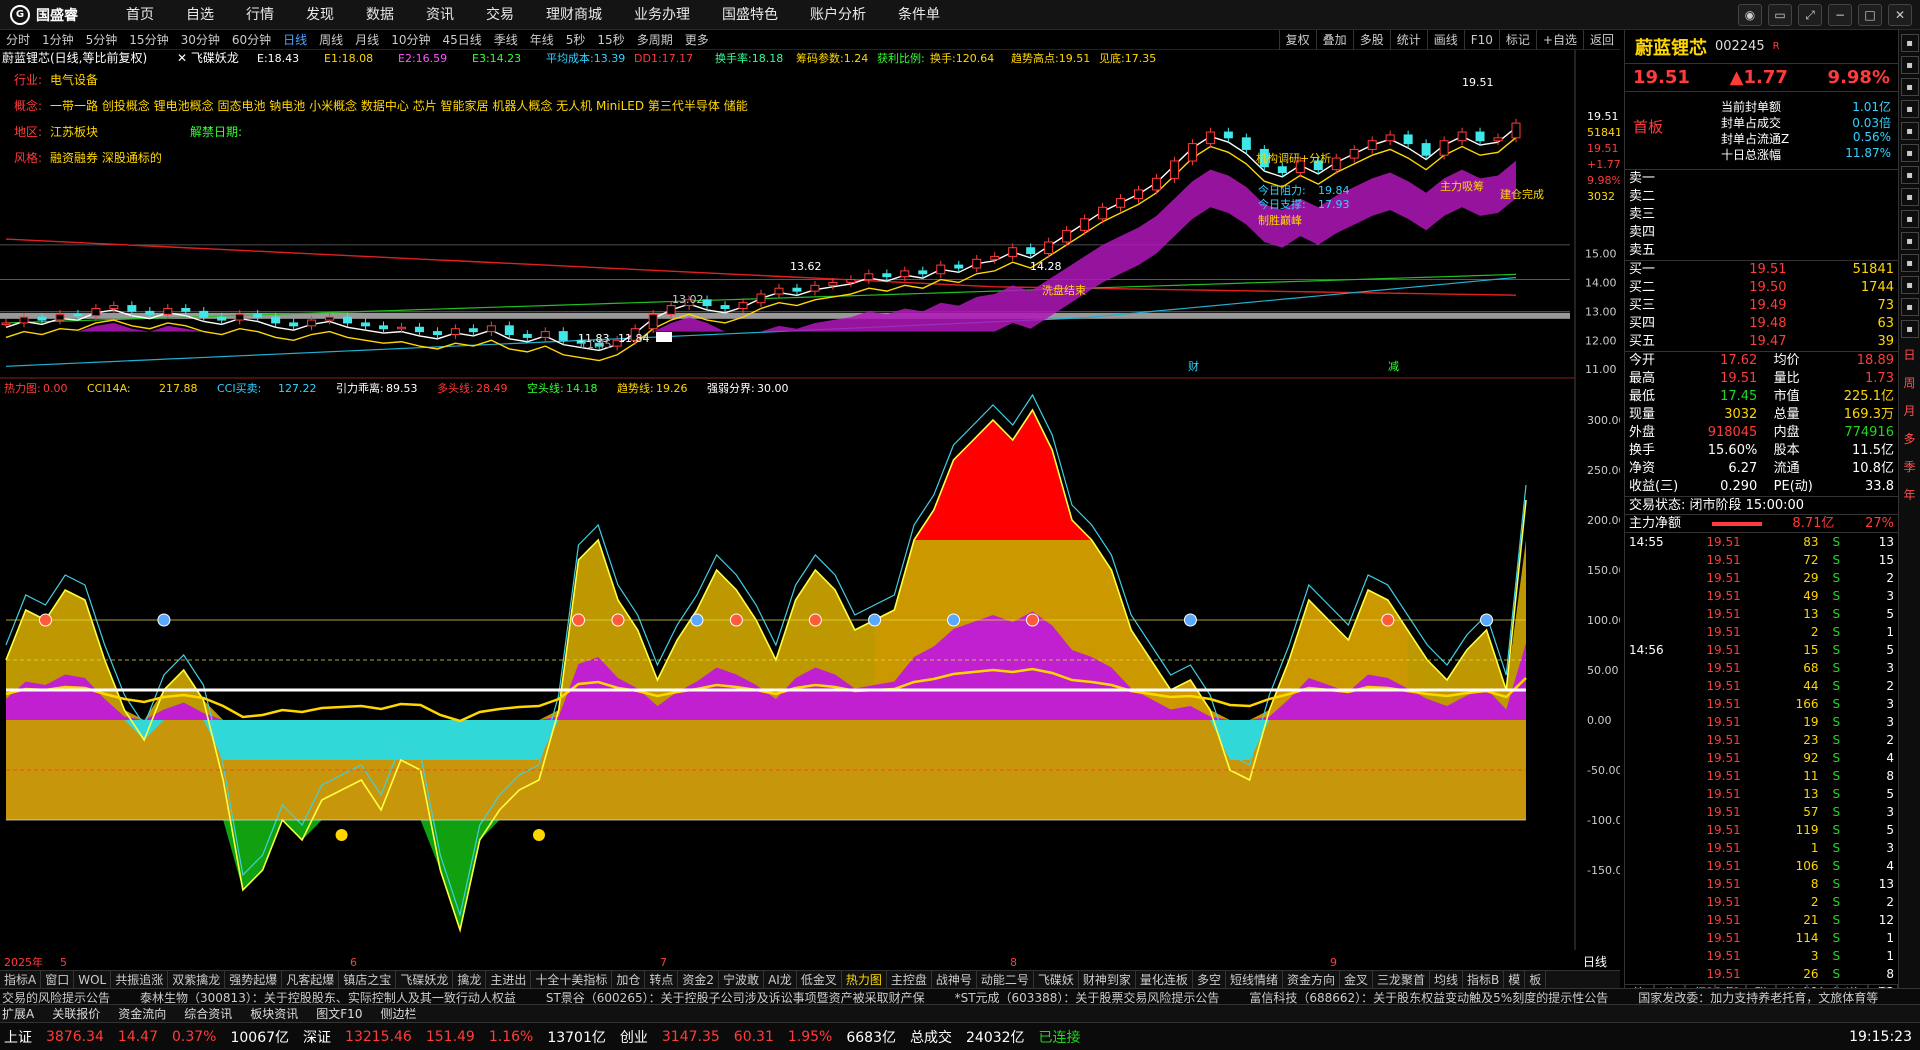  Describe the element at coordinates (331, 39) in the screenshot. I see `period-tab: 周线` at that location.